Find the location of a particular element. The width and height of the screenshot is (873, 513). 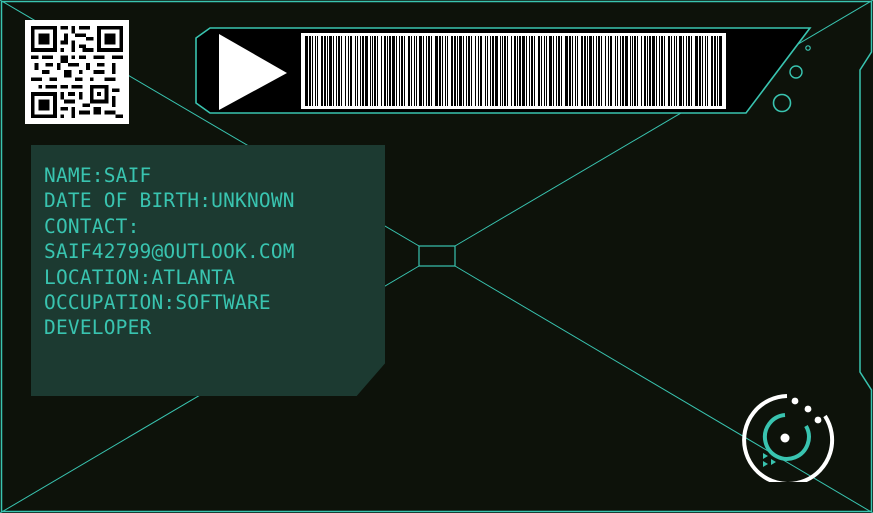

location-field: LOCATION:ATLANTA is located at coordinates (140, 277).